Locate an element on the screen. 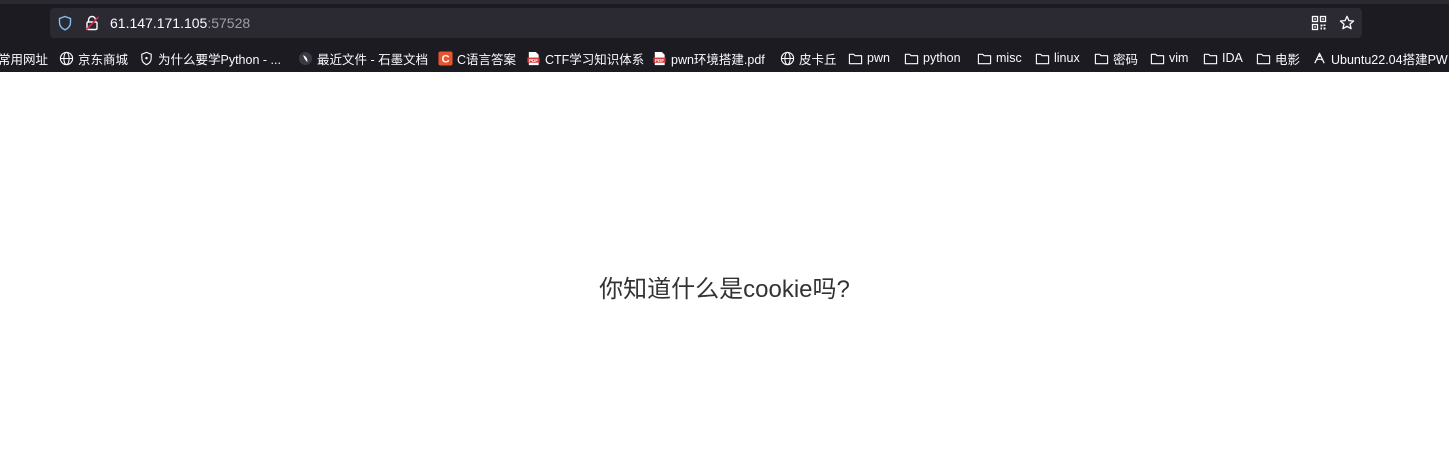 The width and height of the screenshot is (1449, 463). bookmark-folder-crypto: 密码 is located at coordinates (1116, 58).